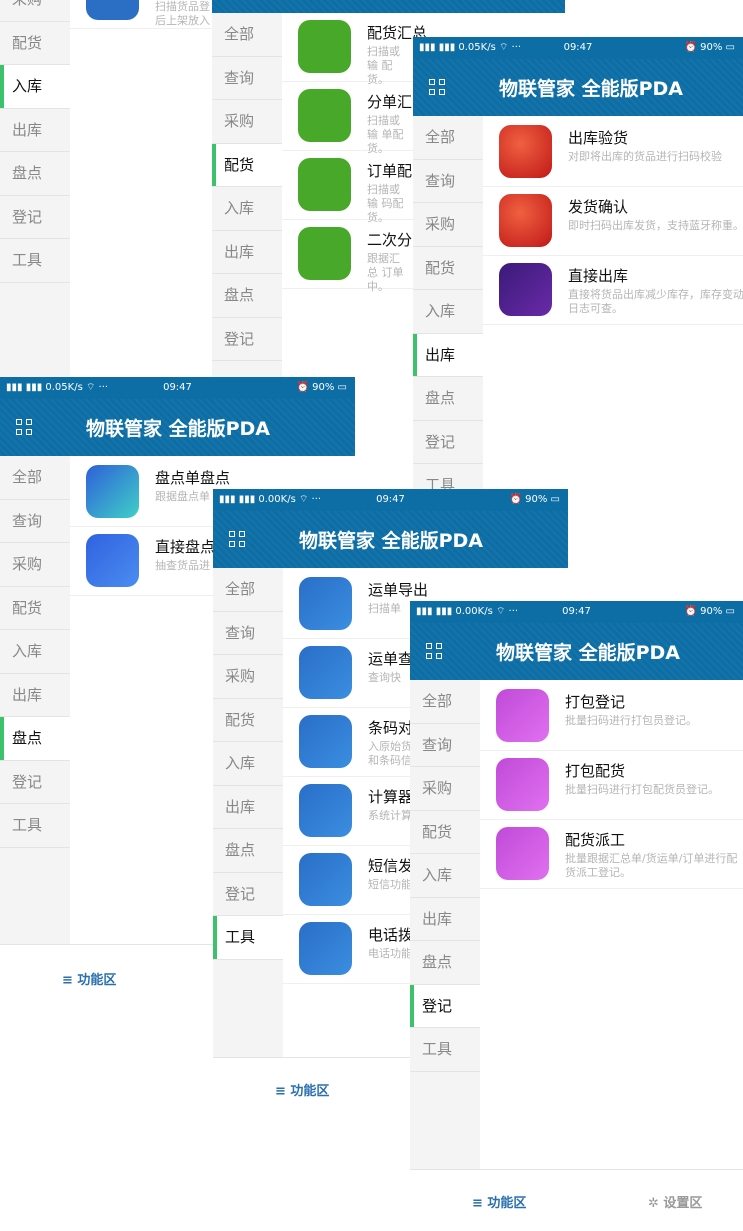  I want to click on sidebar-item: 出库, so click(35, 130).